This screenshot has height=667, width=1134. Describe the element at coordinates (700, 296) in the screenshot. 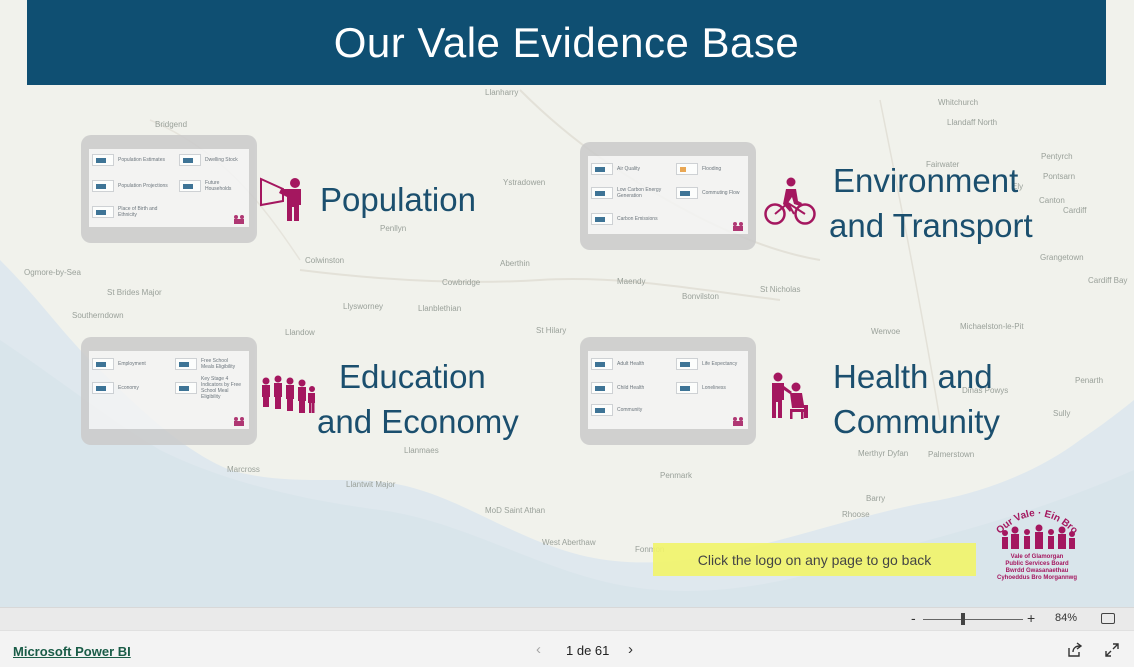

I see `map-label: Bonvilston` at that location.